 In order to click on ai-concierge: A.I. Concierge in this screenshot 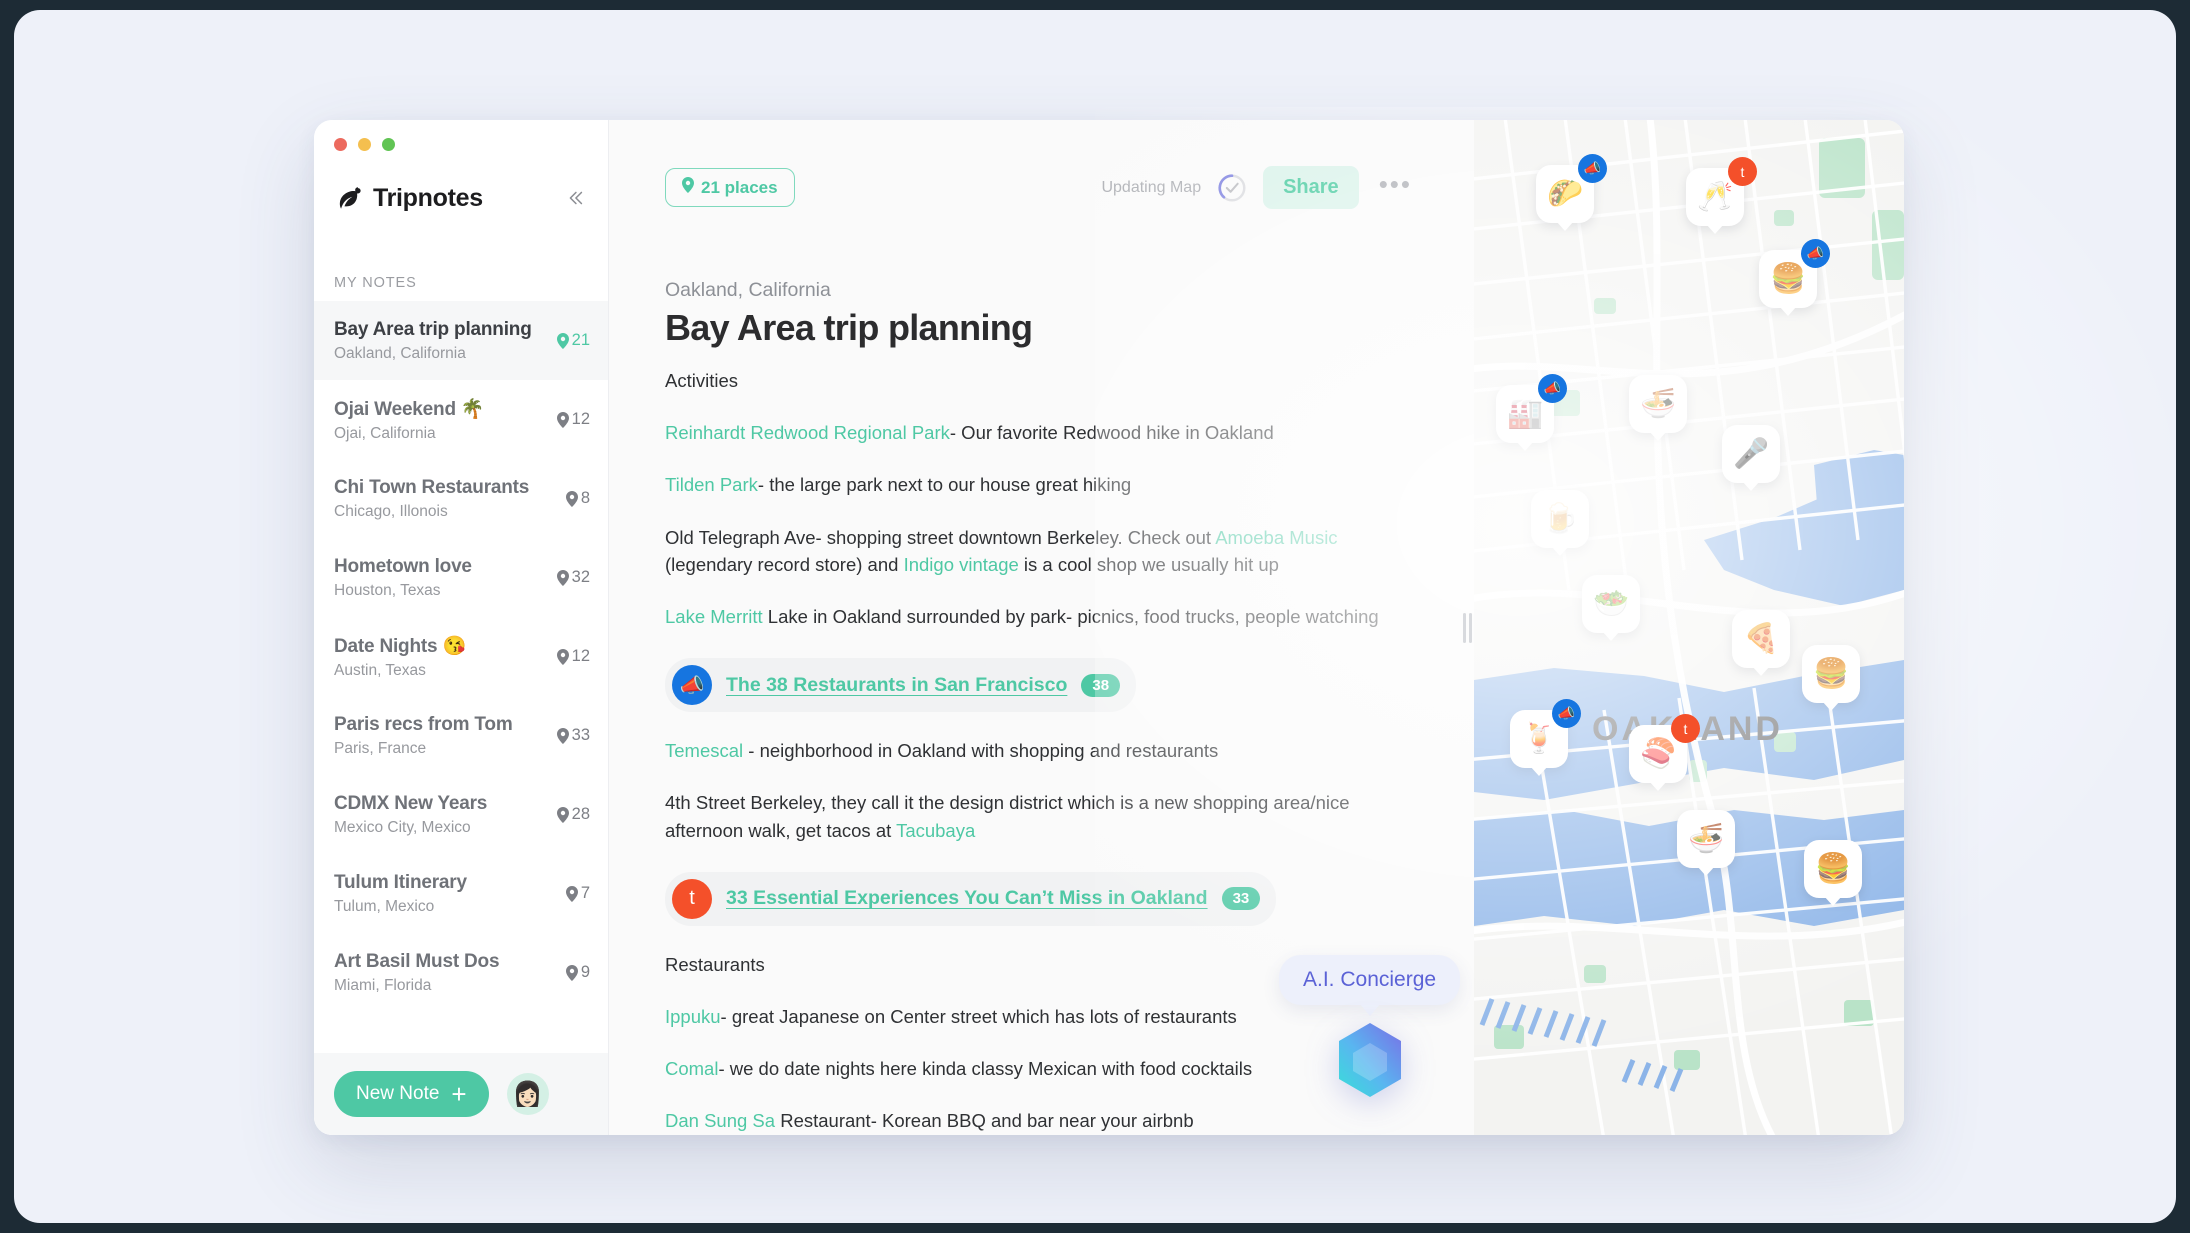, I will do `click(1370, 1027)`.